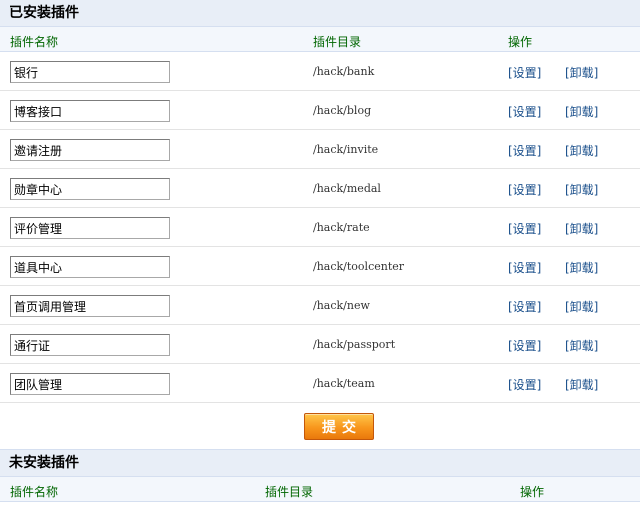 The width and height of the screenshot is (640, 505). What do you see at coordinates (320, 463) in the screenshot?
I see `uninstalled-title: 未安装插件` at bounding box center [320, 463].